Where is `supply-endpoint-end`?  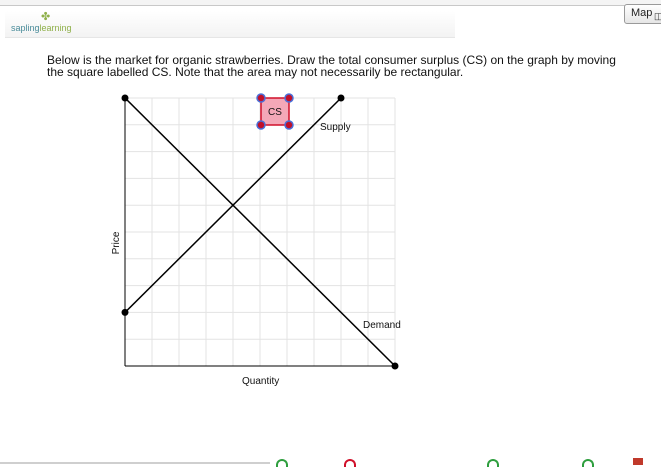
supply-endpoint-end is located at coordinates (341, 98).